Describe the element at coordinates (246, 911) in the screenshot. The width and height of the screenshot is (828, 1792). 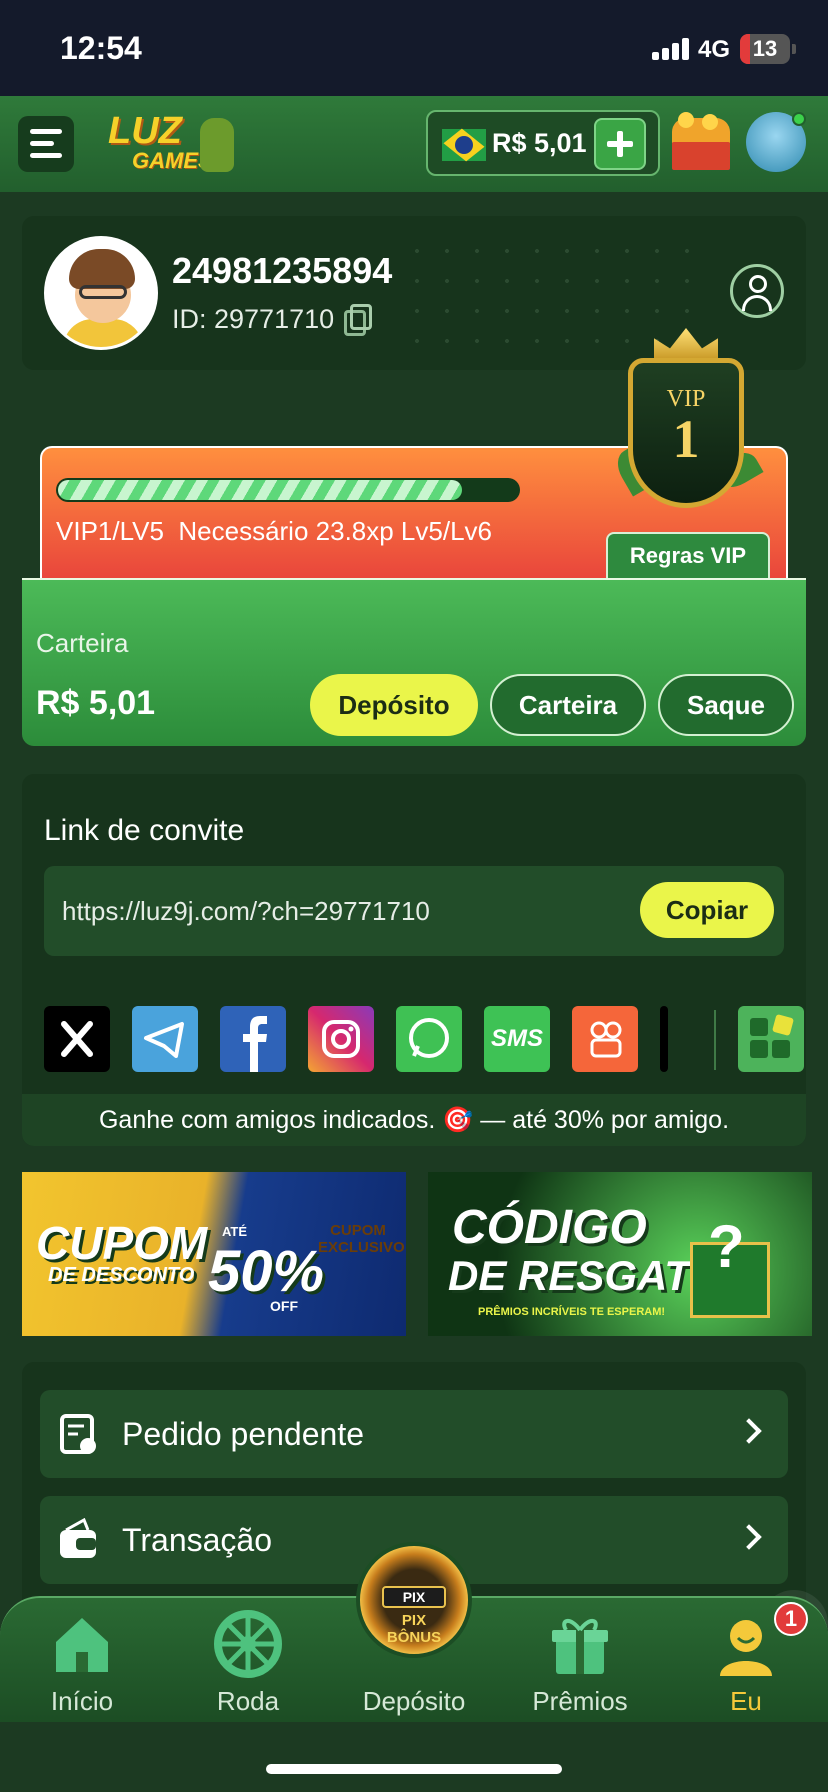
I see `invite-url: https://luz9j.com/?ch=29771710` at that location.